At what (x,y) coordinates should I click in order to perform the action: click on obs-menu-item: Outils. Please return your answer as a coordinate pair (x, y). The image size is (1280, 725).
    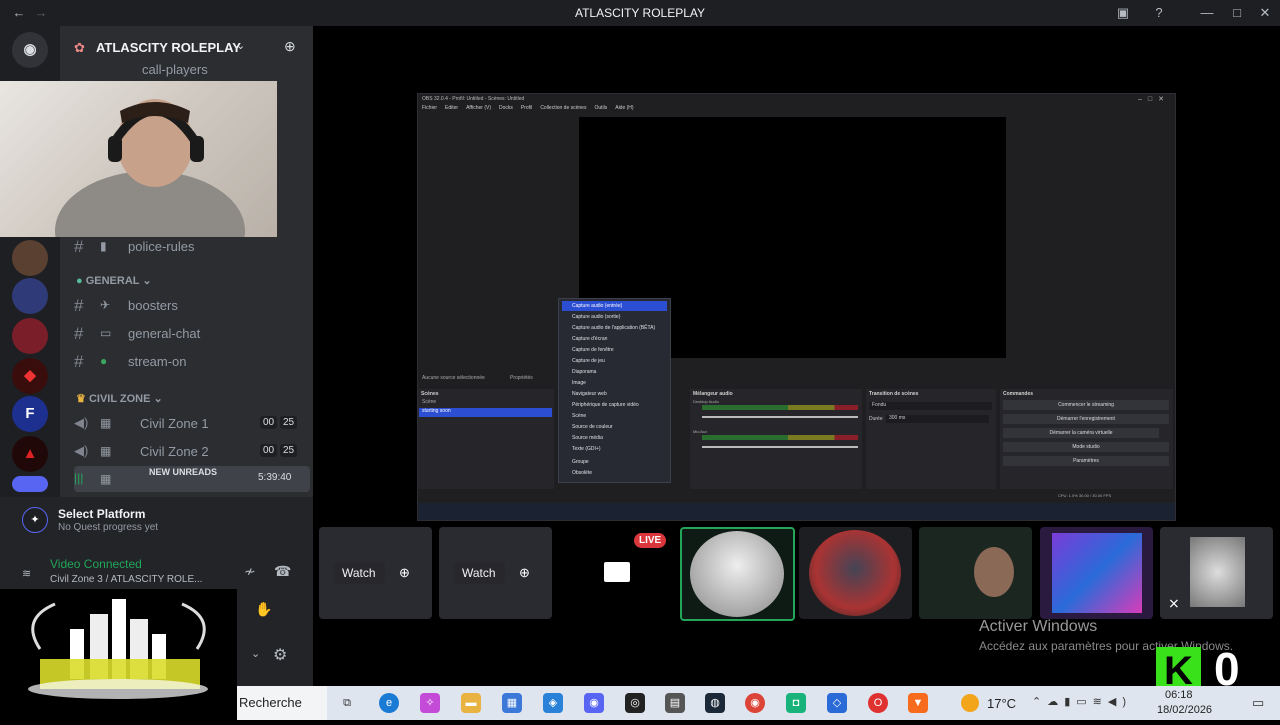
    Looking at the image, I should click on (600, 108).